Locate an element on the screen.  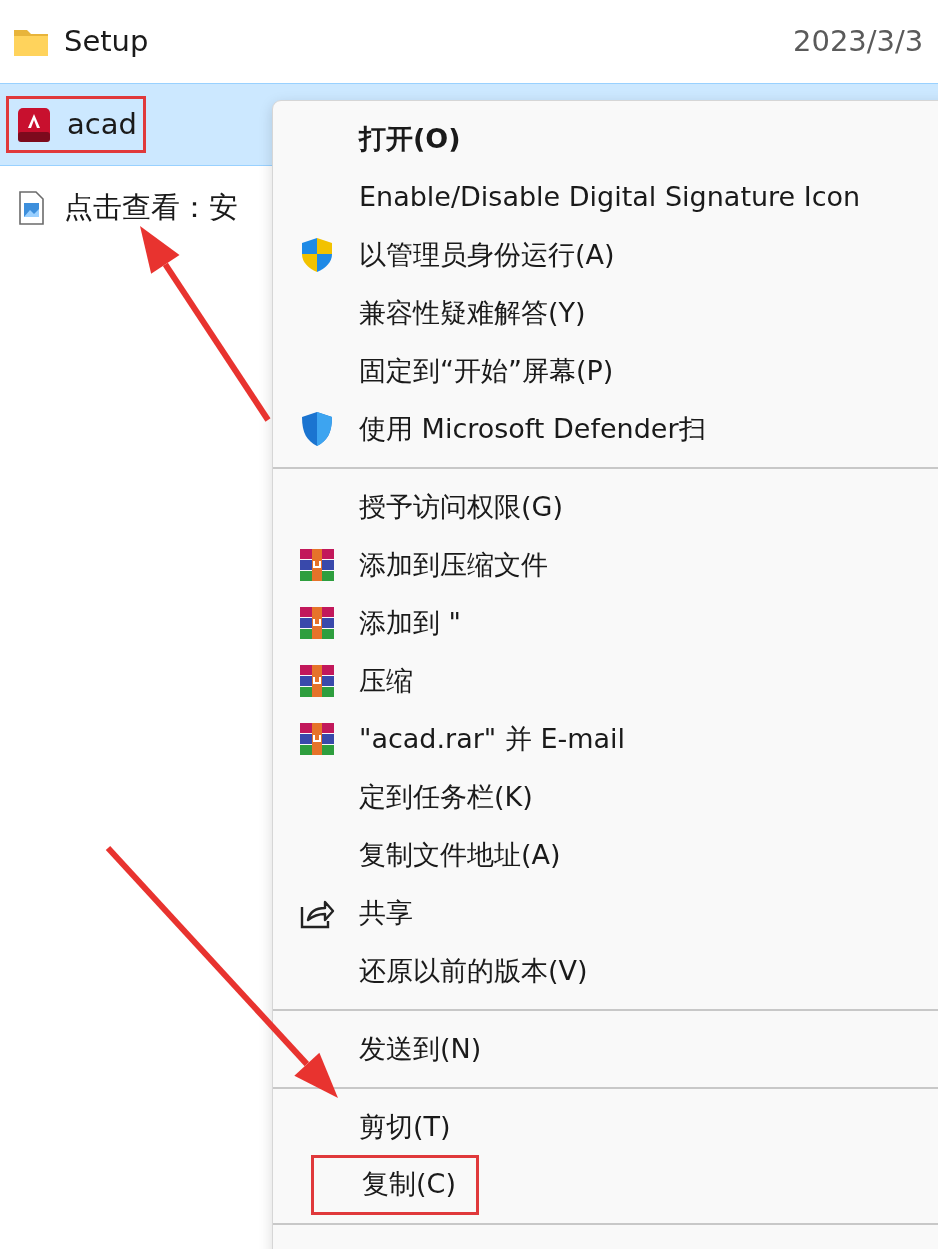
menu-item: 复制文件地址(A) is located at coordinates (460, 855).